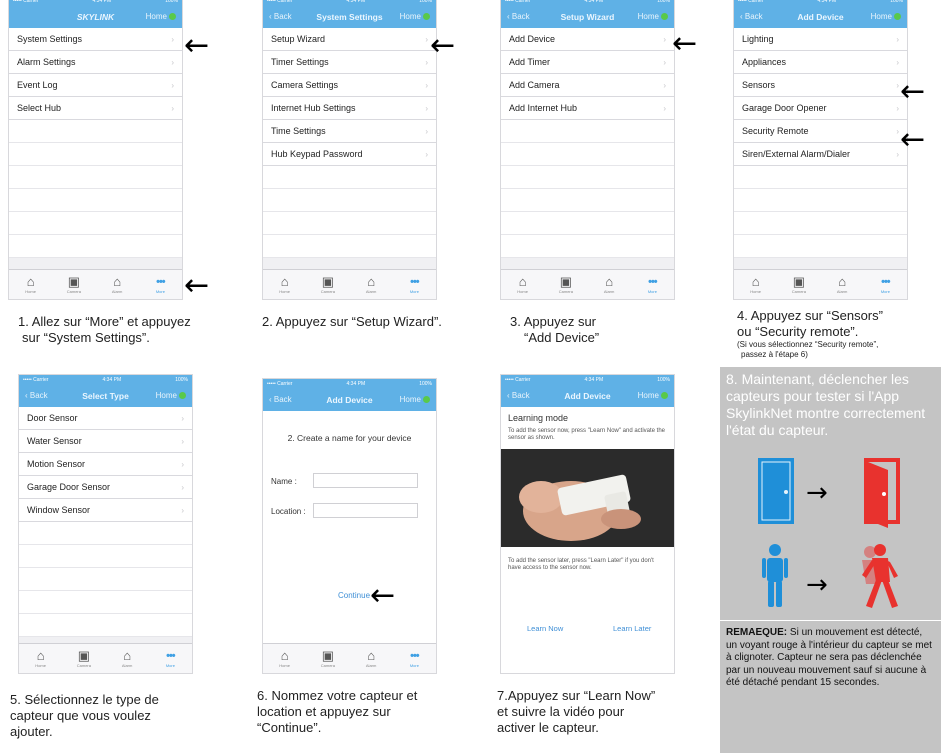 The height and width of the screenshot is (753, 941). Describe the element at coordinates (349, 131) in the screenshot. I see `menu-item-time-settings: Time Settings ›` at that location.